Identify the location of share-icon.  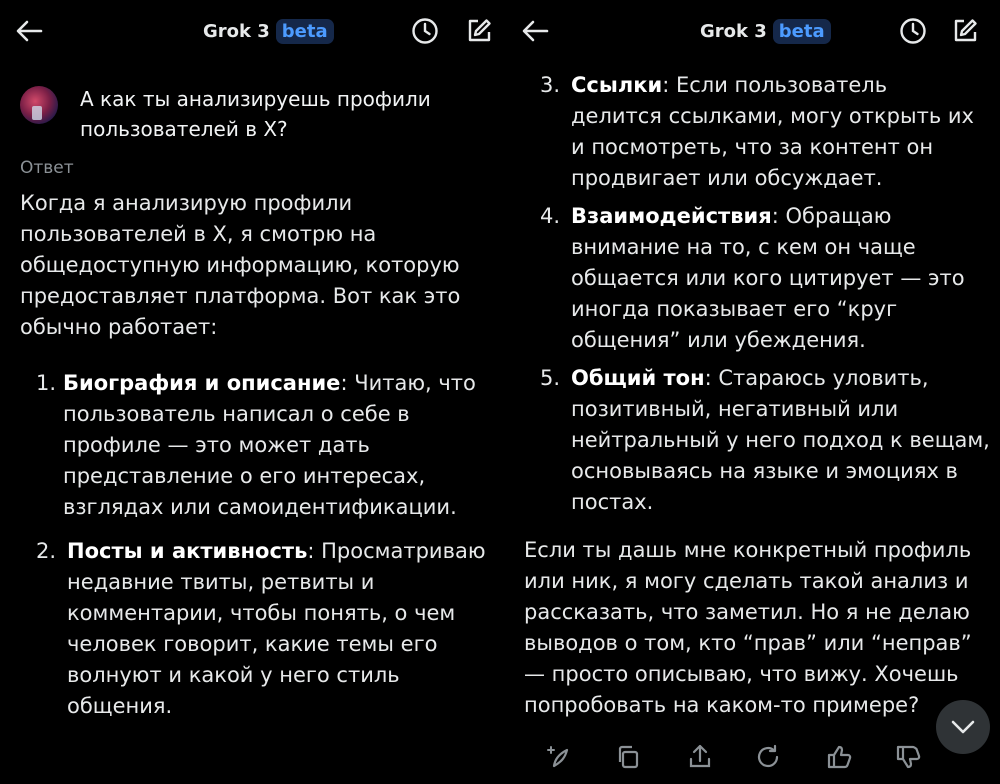
(700, 756).